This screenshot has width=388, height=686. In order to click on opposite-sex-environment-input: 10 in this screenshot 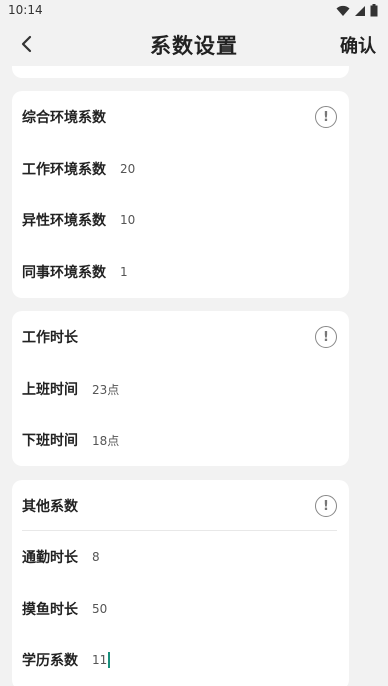, I will do `click(127, 220)`.